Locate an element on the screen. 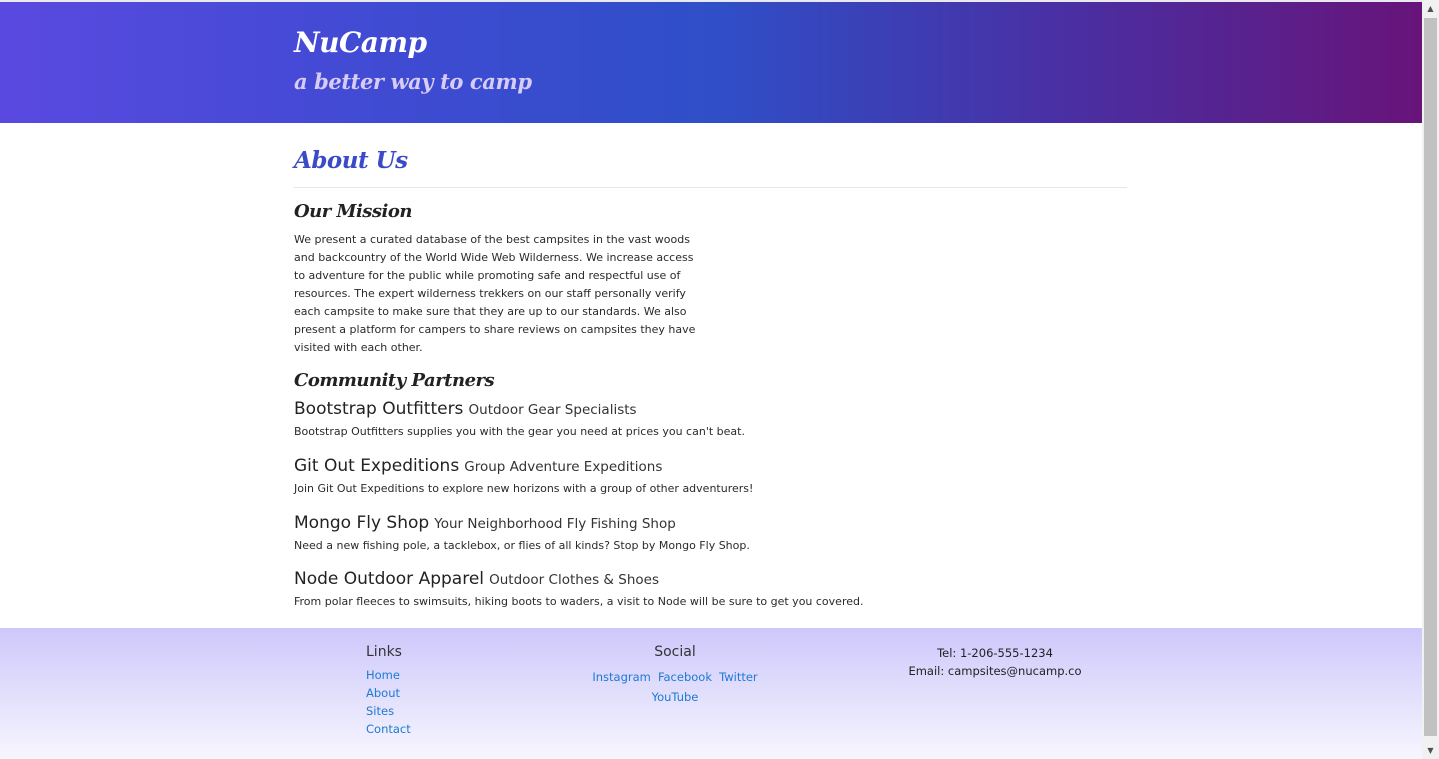 Image resolution: width=1439 pixels, height=759 pixels. partner-tagline: Group Adventure Expeditions is located at coordinates (563, 467).